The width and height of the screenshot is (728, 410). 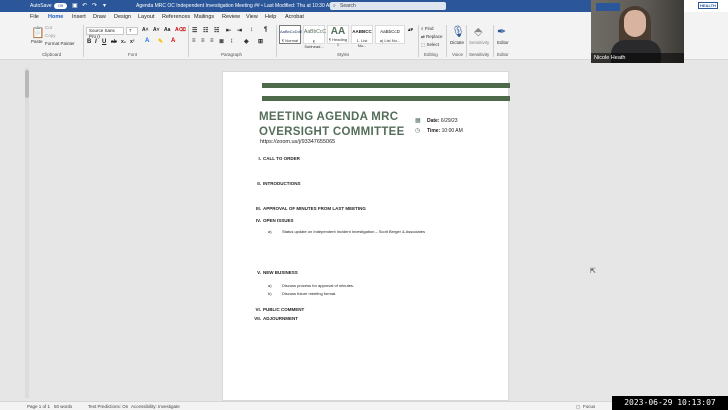 I want to click on select-button: ⬚ Select, so click(x=430, y=45).